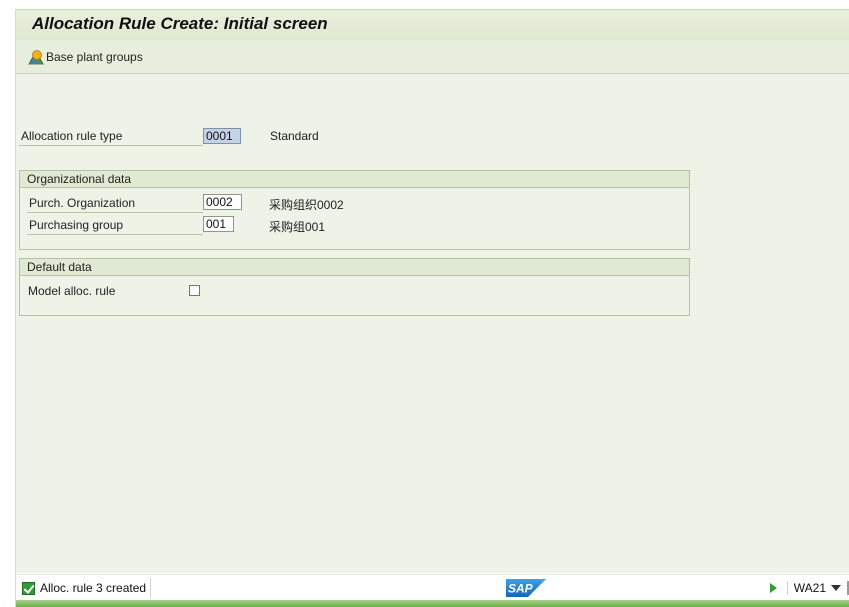  I want to click on status-bar: Alloc. rule 3 created SAP WA21, so click(432, 587).